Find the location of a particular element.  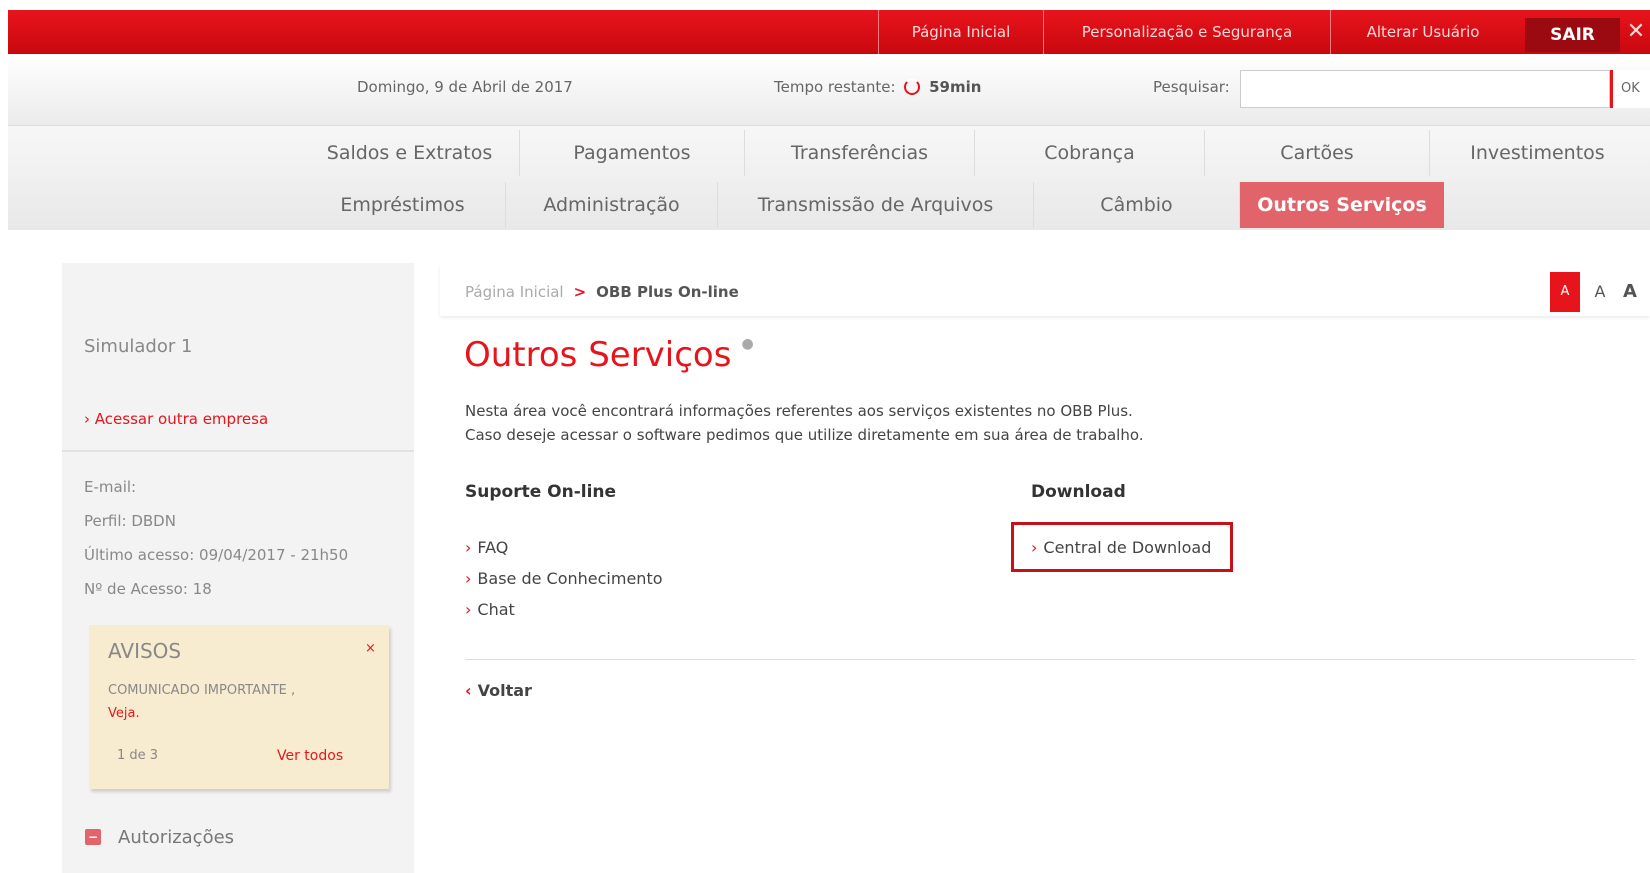

nav-emprestimos: Empréstimos is located at coordinates (403, 205).